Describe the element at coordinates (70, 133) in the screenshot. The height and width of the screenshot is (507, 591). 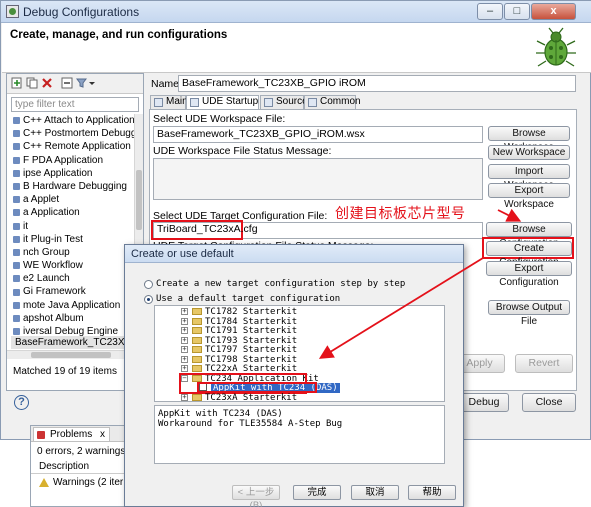
I see `config-type-item: C++ Postmortem Debugger` at that location.